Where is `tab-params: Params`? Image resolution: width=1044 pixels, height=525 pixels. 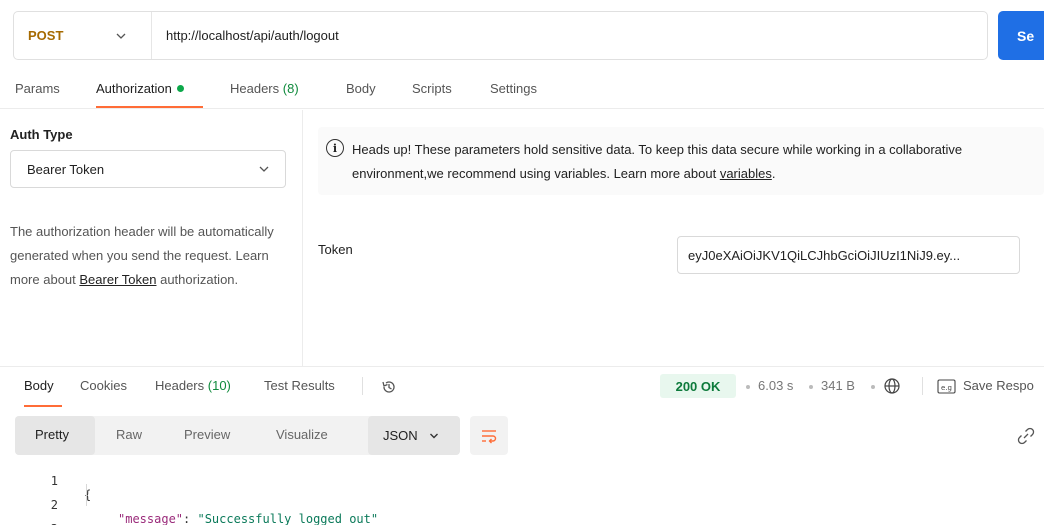 tab-params: Params is located at coordinates (37, 88).